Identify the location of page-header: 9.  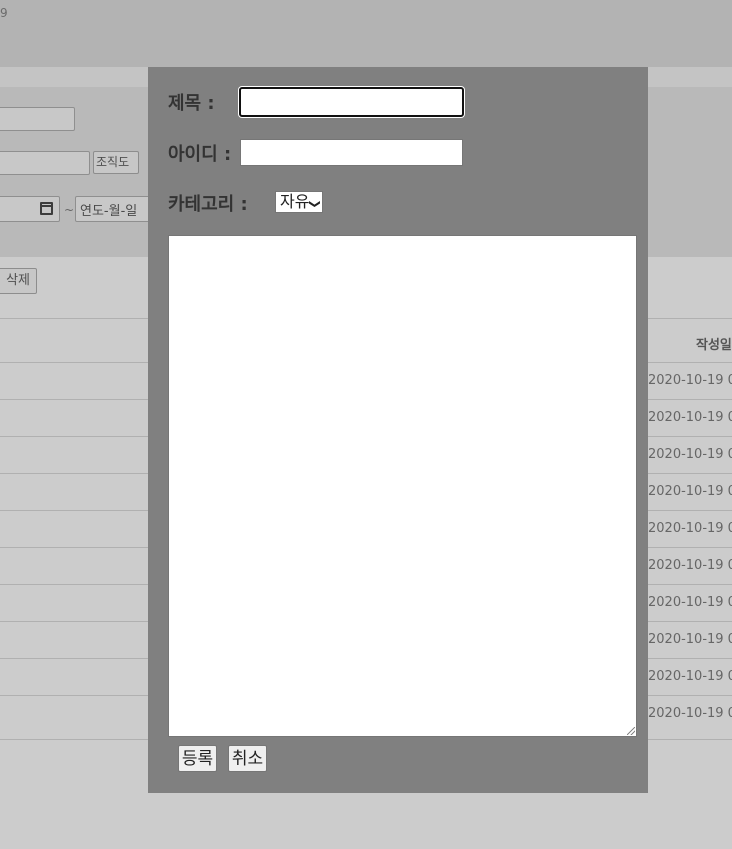
(366, 33).